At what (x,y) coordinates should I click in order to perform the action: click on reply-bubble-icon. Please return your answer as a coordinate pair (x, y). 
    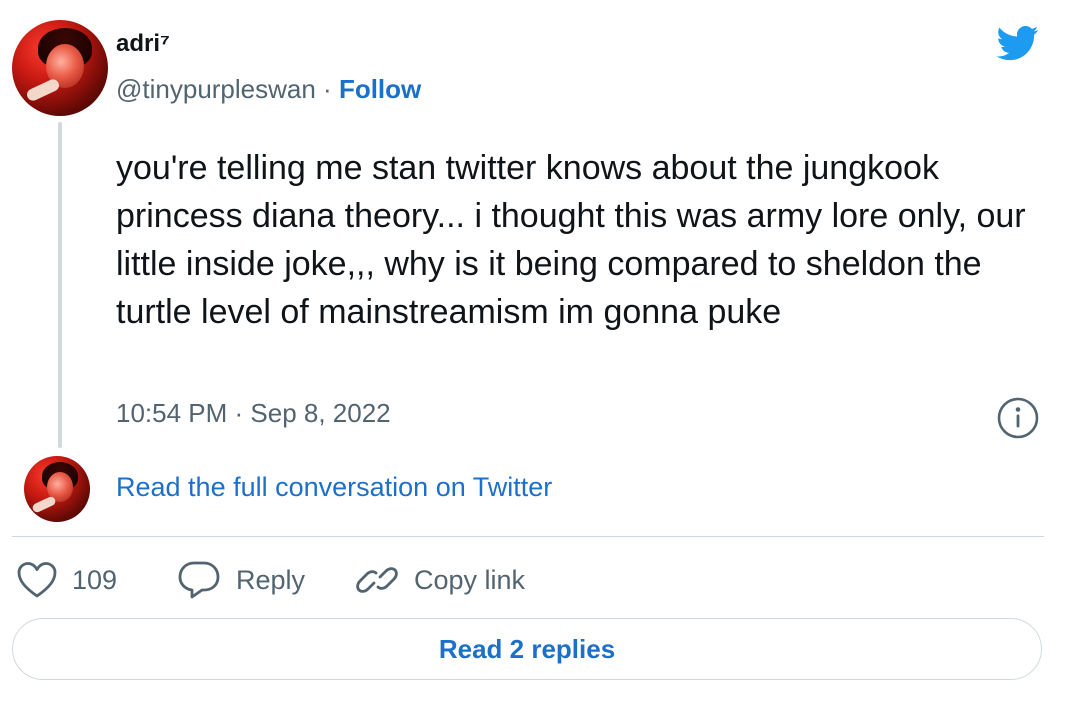
    Looking at the image, I should click on (199, 580).